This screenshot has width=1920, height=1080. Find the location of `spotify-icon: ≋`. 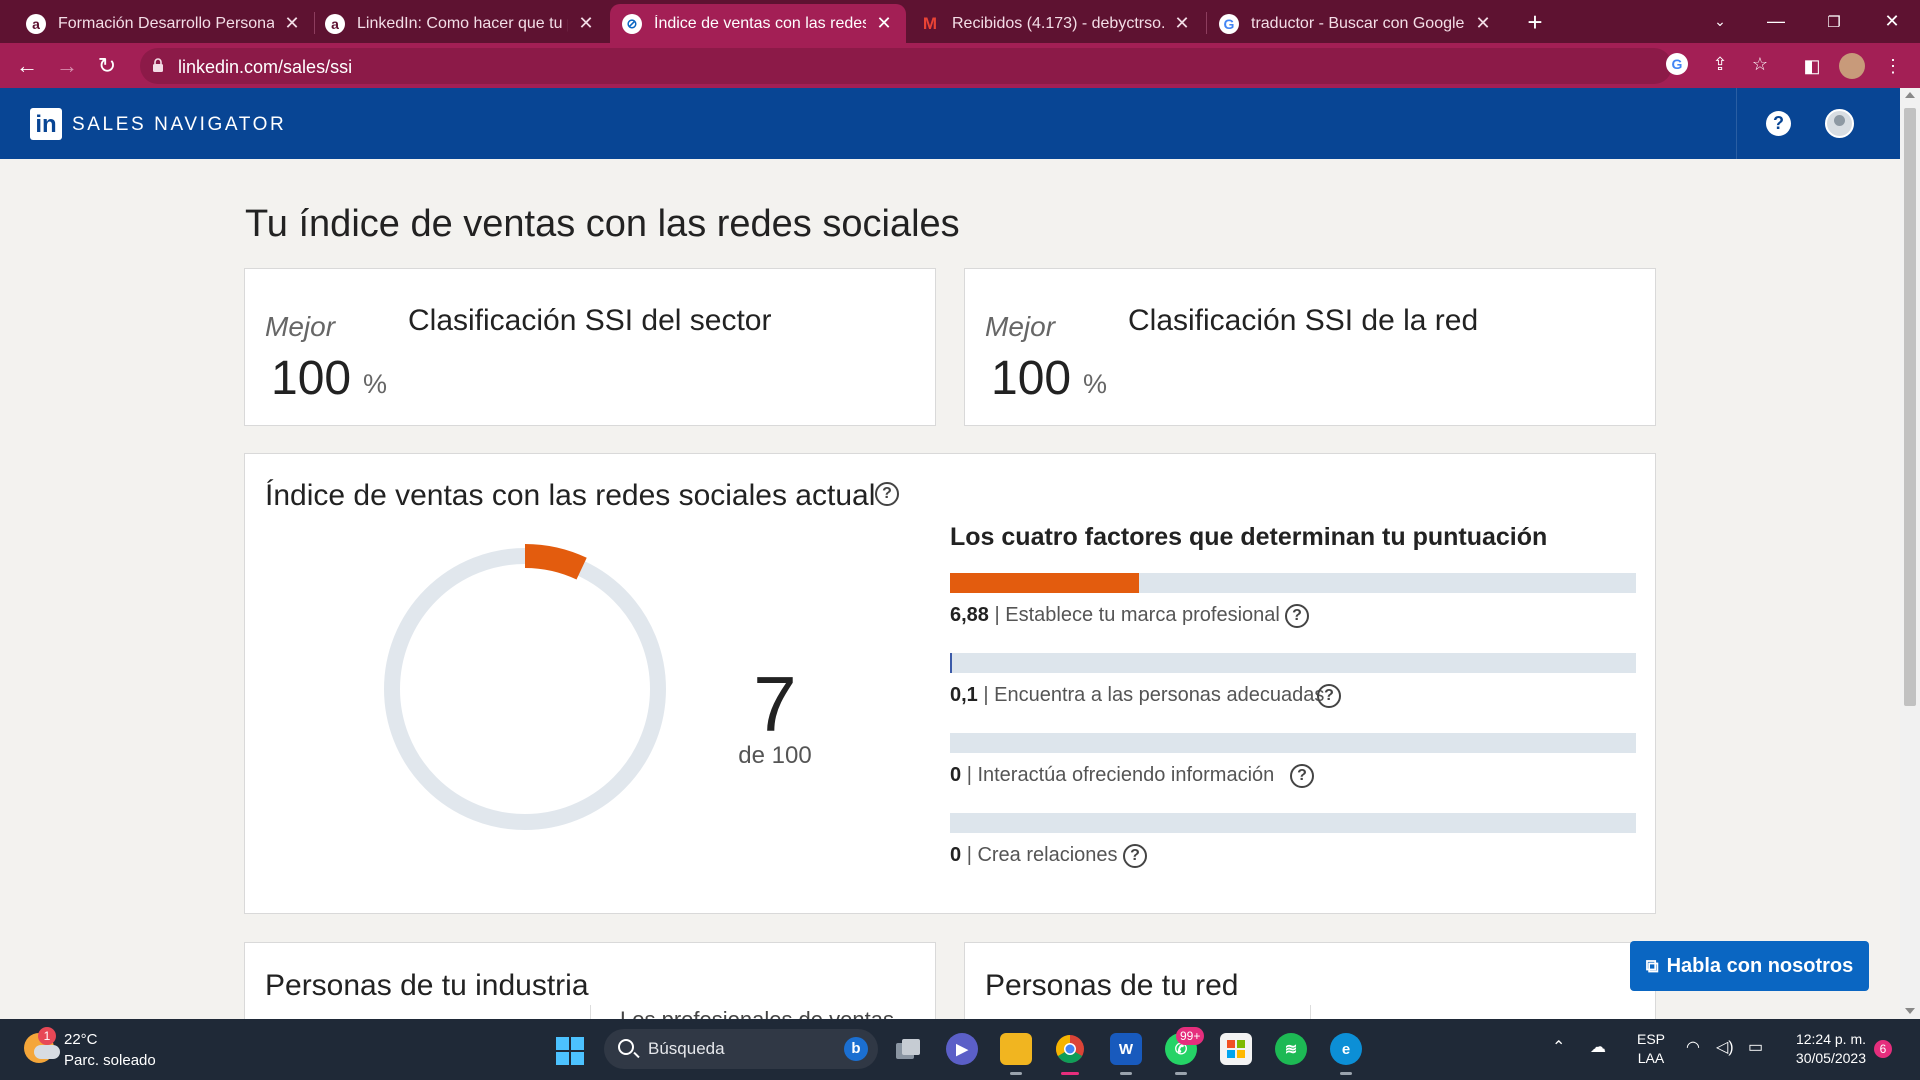

spotify-icon: ≋ is located at coordinates (1291, 1049).